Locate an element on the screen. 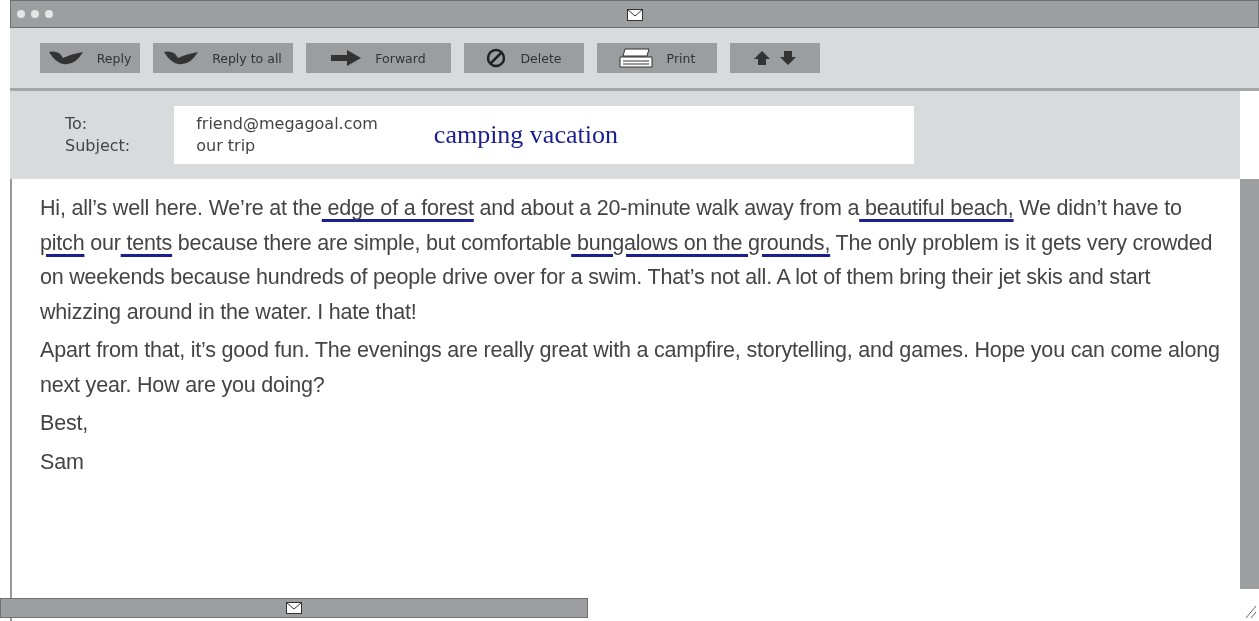 Image resolution: width=1259 pixels, height=621 pixels. recipient-address: friend@megagoal.com is located at coordinates (287, 124).